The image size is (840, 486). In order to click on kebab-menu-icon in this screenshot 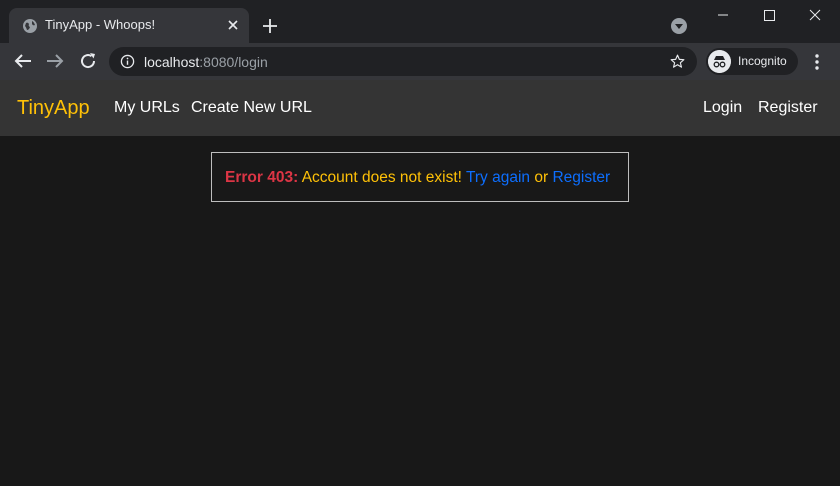, I will do `click(817, 62)`.